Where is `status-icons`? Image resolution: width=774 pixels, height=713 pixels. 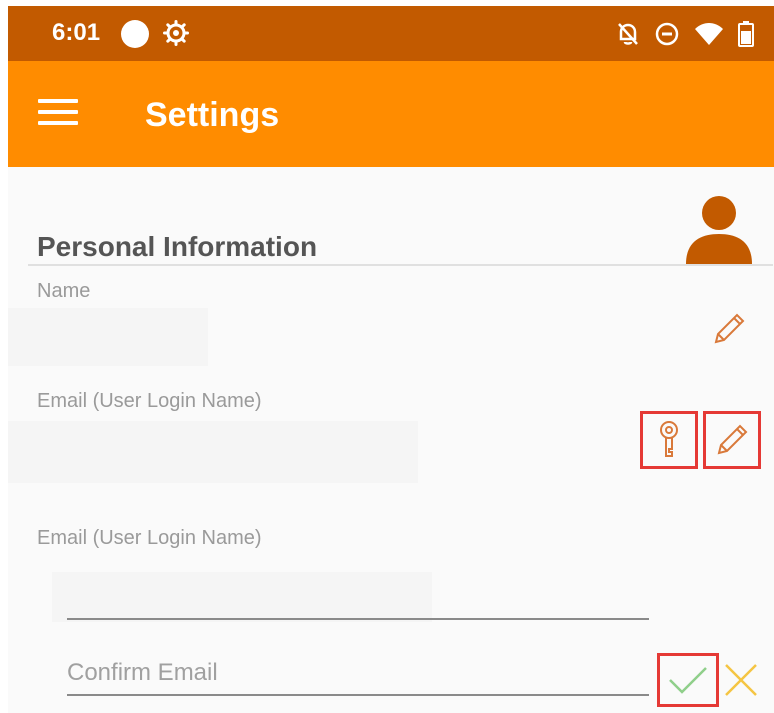
status-icons is located at coordinates (685, 34).